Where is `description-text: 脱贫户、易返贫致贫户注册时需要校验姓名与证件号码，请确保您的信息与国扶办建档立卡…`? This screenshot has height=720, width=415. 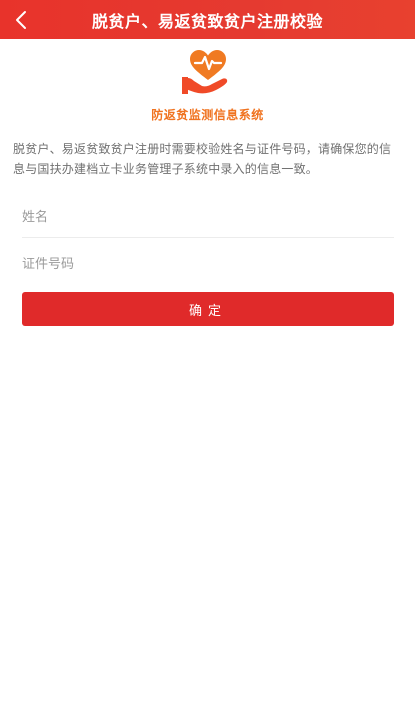
description-text: 脱贫户、易返贫致贫户注册时需要校验姓名与证件号码，请确保您的信息与国扶办建档立卡… is located at coordinates (202, 159).